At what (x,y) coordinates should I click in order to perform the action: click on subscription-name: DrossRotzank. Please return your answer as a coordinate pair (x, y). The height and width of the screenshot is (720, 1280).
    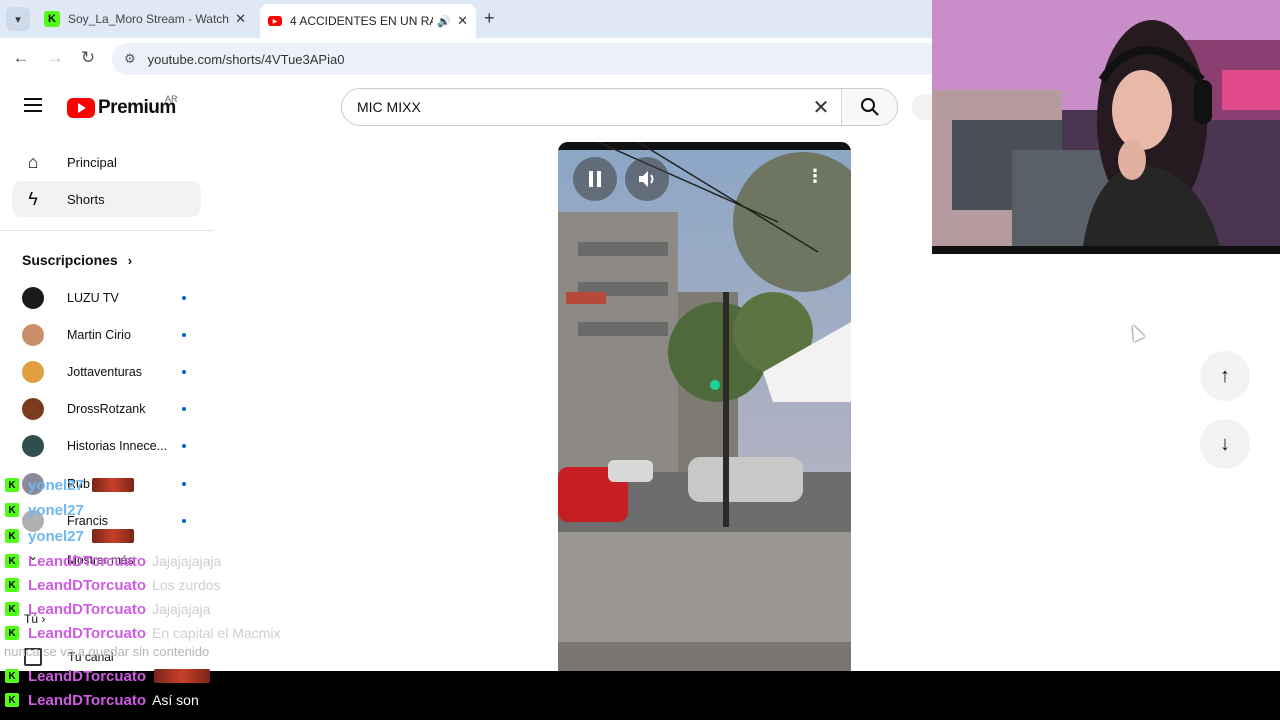
    Looking at the image, I should click on (106, 409).